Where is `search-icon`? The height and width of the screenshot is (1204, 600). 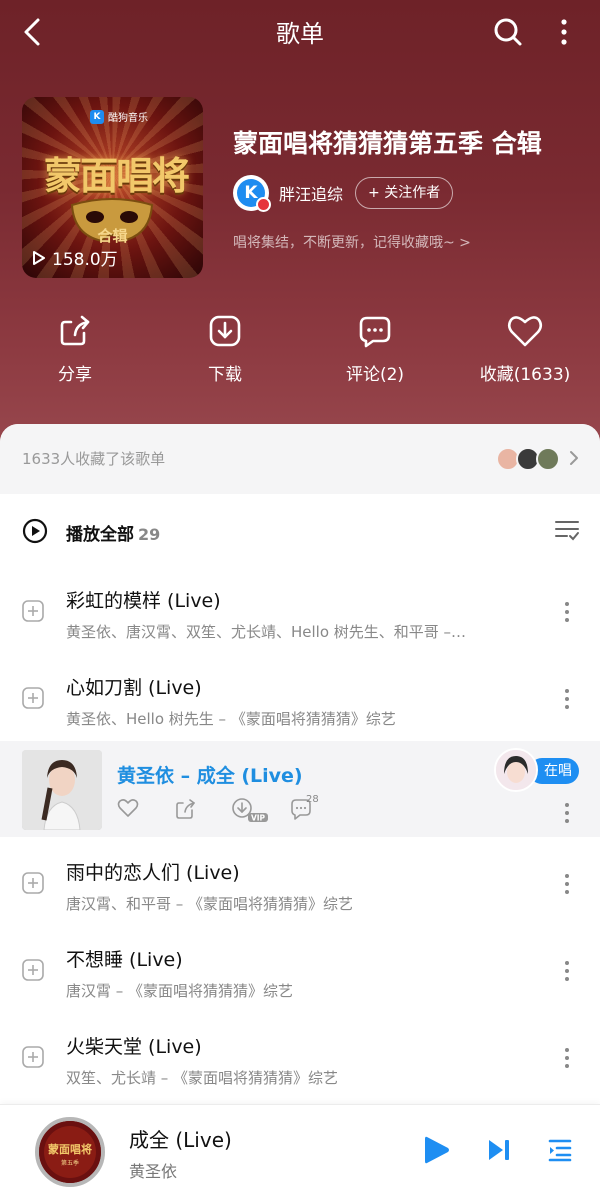
search-icon is located at coordinates (508, 32).